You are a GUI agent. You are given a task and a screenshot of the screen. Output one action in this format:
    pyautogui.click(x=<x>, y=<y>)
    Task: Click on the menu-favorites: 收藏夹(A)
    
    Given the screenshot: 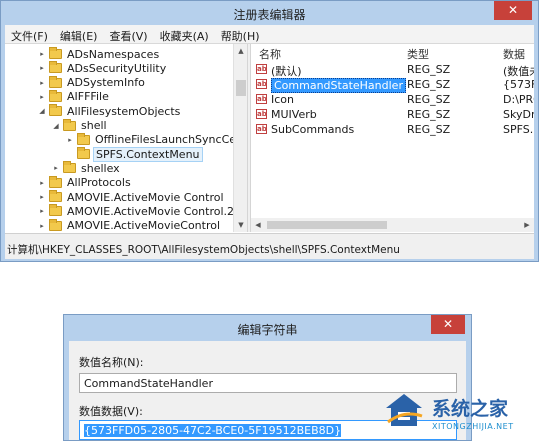 What is the action you would take?
    pyautogui.click(x=184, y=34)
    